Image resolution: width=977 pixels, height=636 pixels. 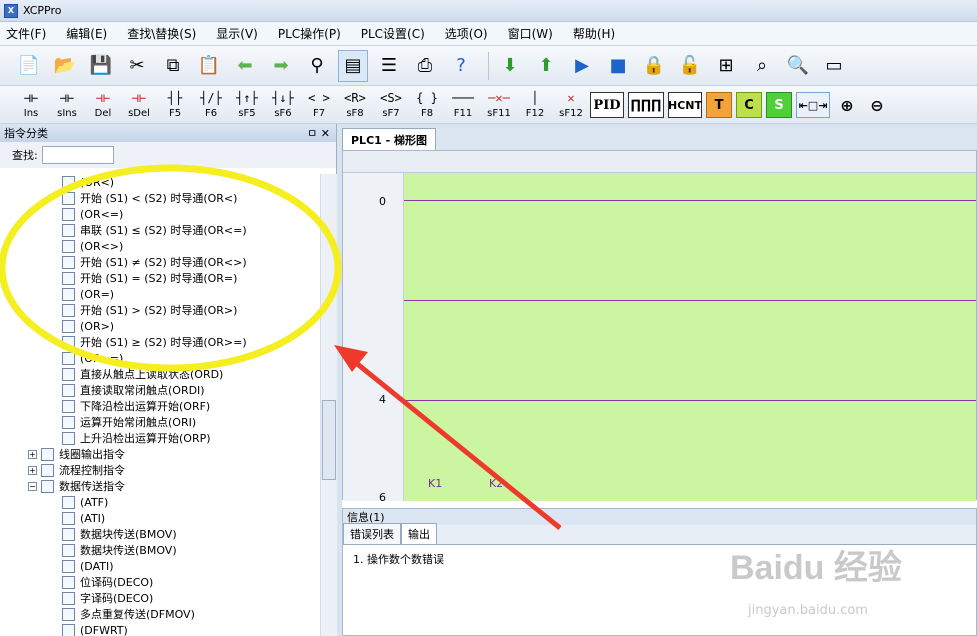 I want to click on highlight-ellipse, so click(x=171, y=268).